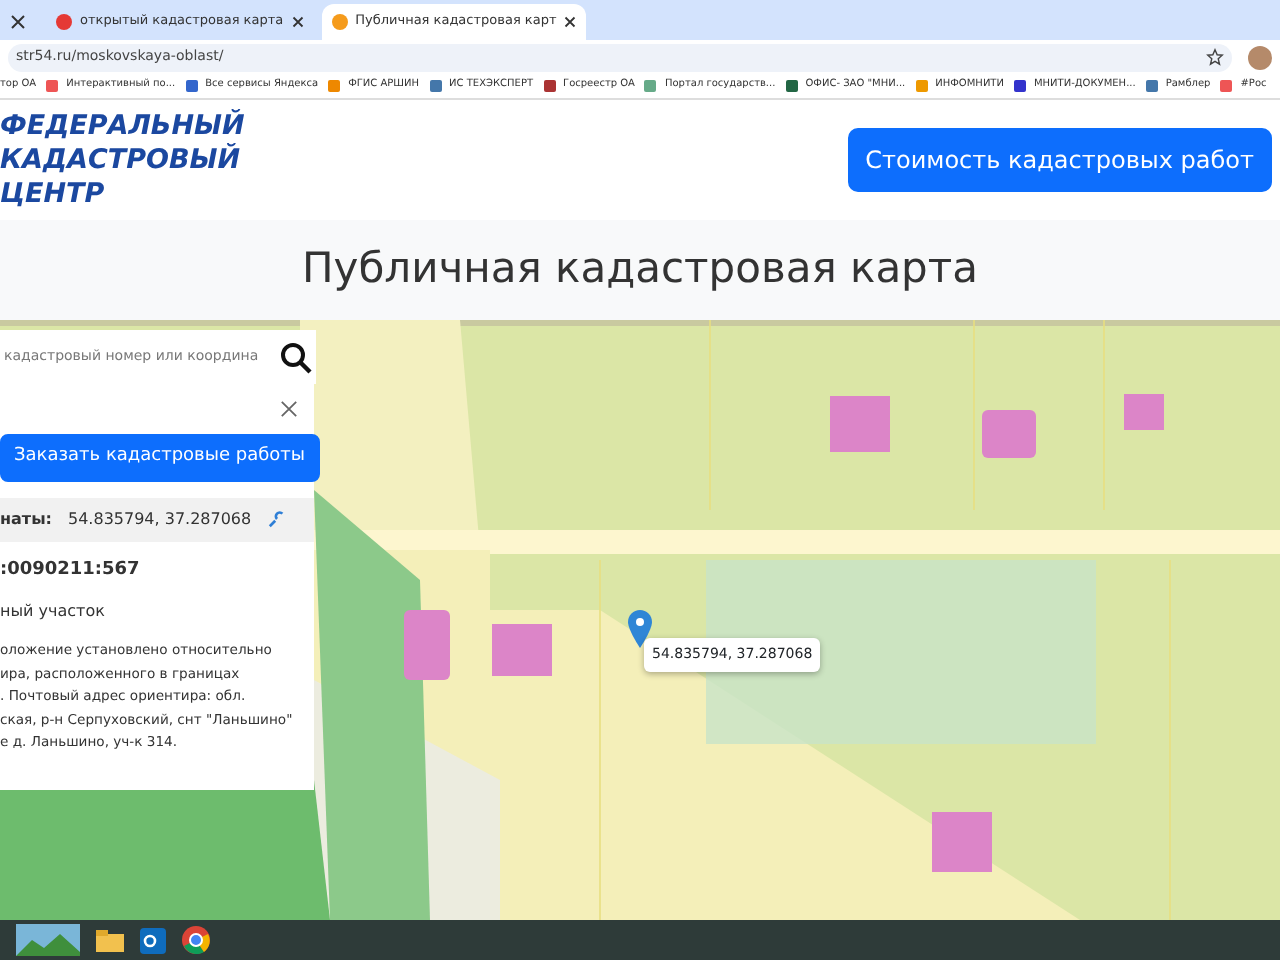  Describe the element at coordinates (159, 457) in the screenshot. I see `order-button: Заказать кадастровые работы` at that location.